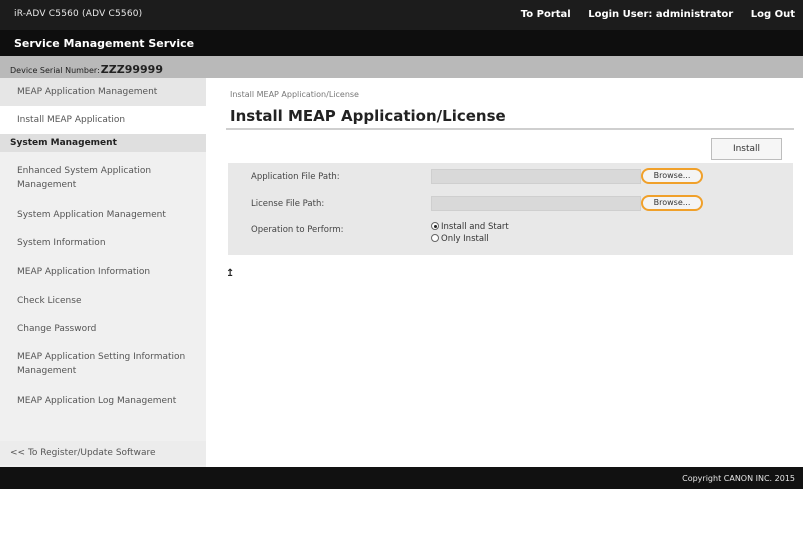 The height and width of the screenshot is (556, 803). Describe the element at coordinates (773, 14) in the screenshot. I see `logout-link: Log Out` at that location.